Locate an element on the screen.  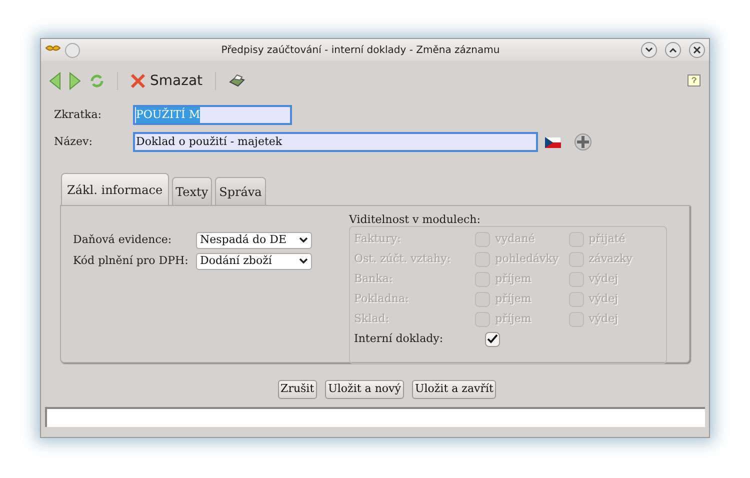
window-title: Předpisy zaúčtování - interní doklady - Změna záznamu is located at coordinates (360, 51).